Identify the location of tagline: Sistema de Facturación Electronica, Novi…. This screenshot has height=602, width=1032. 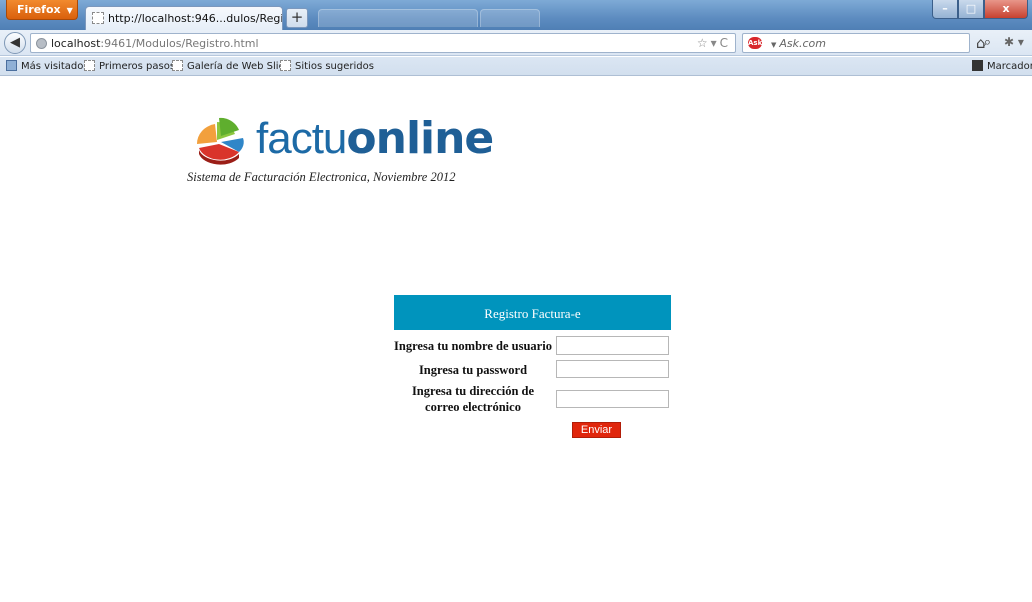
(321, 177).